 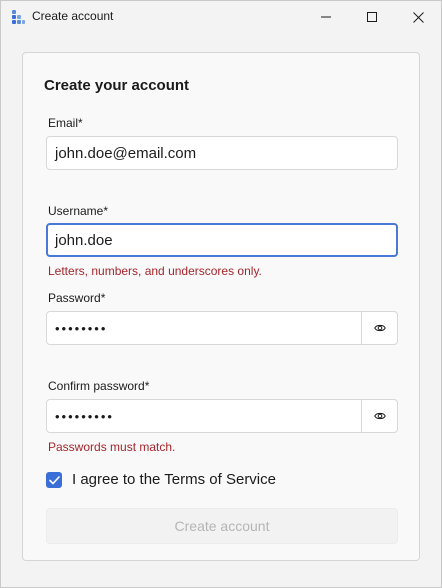 What do you see at coordinates (126, 153) in the screenshot?
I see `email-input-value: john.doe@email.com` at bounding box center [126, 153].